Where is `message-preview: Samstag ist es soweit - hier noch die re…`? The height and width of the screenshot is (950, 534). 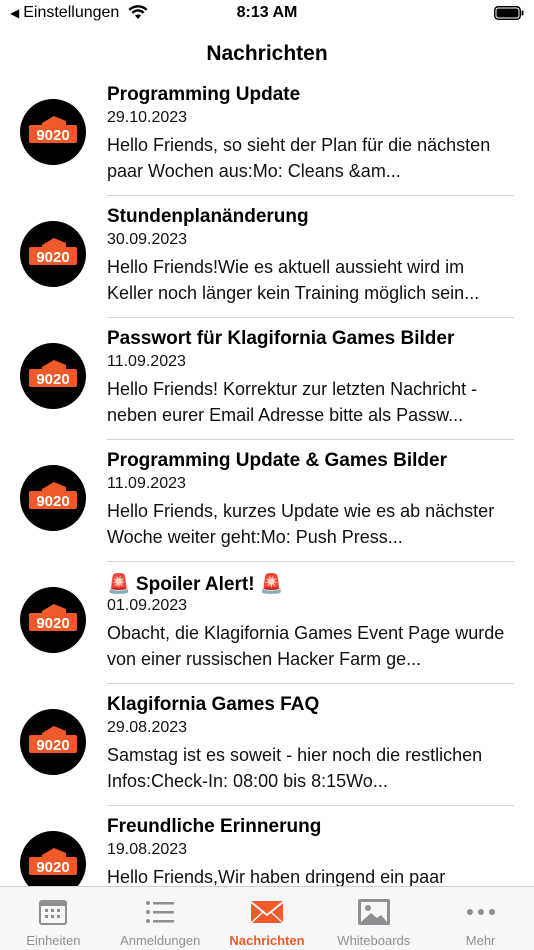
message-preview: Samstag ist es soweit - hier noch die re… is located at coordinates (295, 768).